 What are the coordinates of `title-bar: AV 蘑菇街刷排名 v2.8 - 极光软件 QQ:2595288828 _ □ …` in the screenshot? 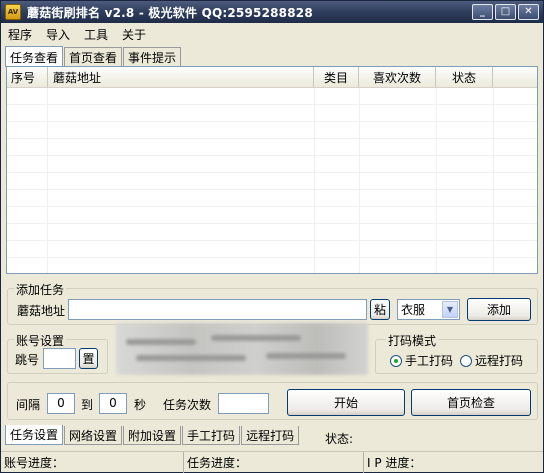 It's located at (272, 12).